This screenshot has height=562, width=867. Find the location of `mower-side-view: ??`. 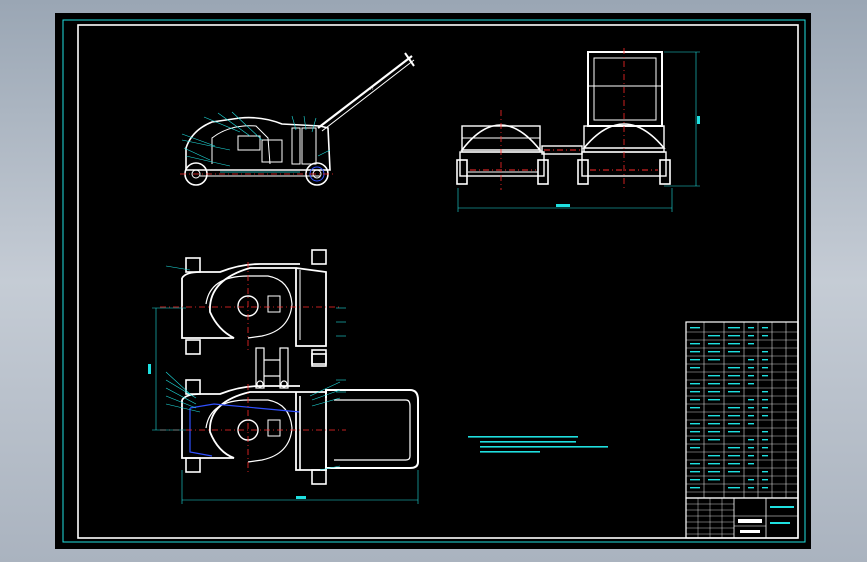

mower-side-view: ?? is located at coordinates (297, 119).